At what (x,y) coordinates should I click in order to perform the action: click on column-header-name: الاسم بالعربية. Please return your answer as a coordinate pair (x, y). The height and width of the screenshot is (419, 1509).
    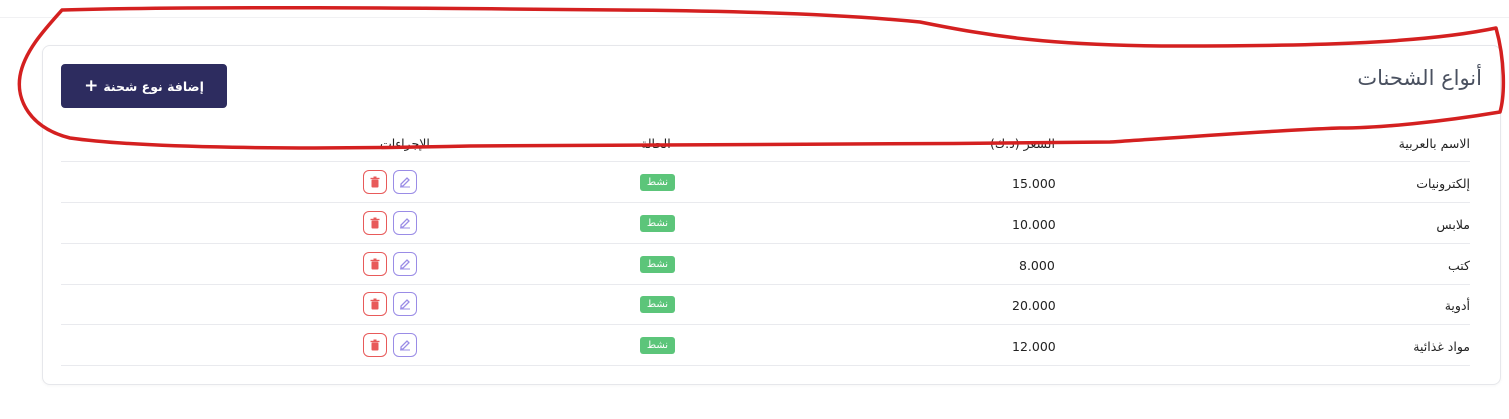
    Looking at the image, I should click on (1434, 143).